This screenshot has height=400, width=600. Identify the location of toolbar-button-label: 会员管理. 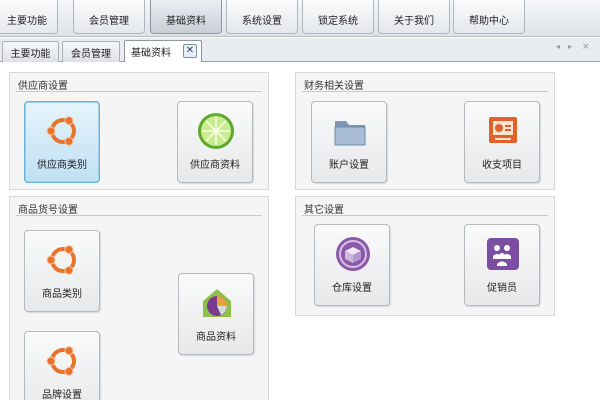
(109, 21).